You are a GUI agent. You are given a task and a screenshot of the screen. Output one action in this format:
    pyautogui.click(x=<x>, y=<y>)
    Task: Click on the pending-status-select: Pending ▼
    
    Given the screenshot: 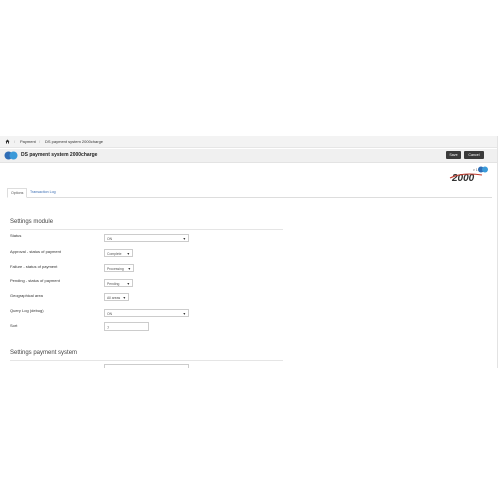 What is the action you would take?
    pyautogui.click(x=118, y=283)
    